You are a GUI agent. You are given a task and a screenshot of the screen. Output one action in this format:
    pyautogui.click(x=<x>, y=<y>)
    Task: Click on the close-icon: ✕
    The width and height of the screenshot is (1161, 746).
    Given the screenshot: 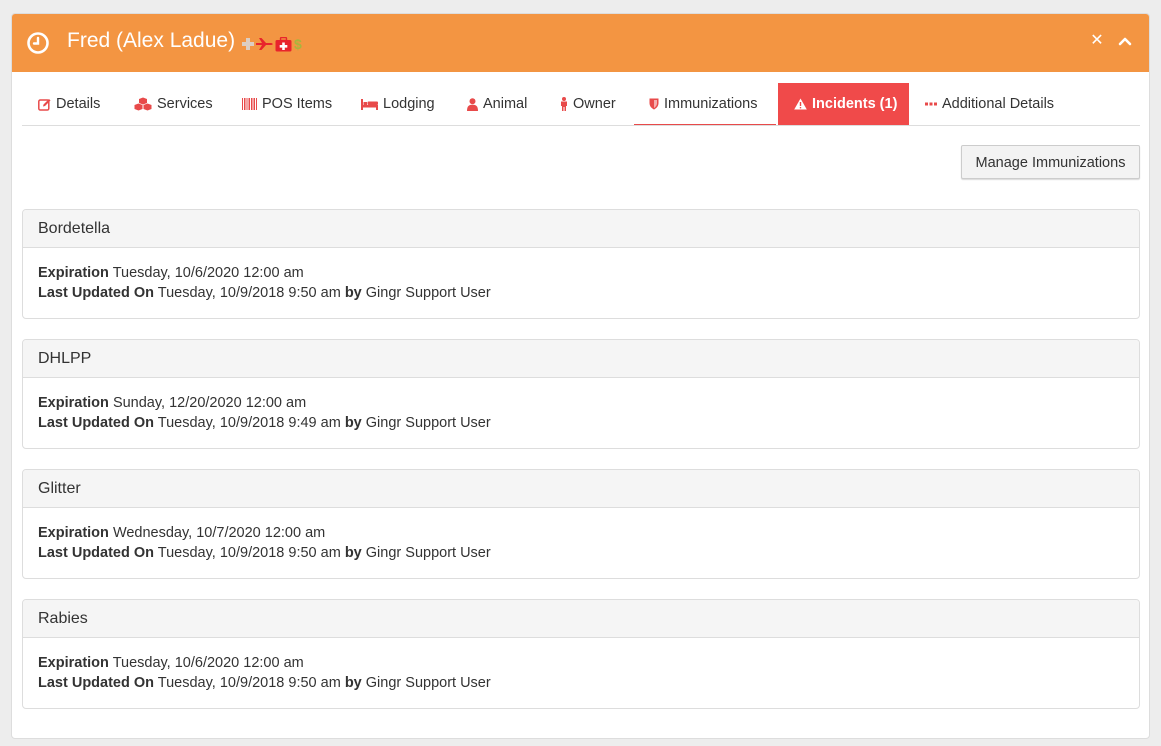 What is the action you would take?
    pyautogui.click(x=1097, y=41)
    